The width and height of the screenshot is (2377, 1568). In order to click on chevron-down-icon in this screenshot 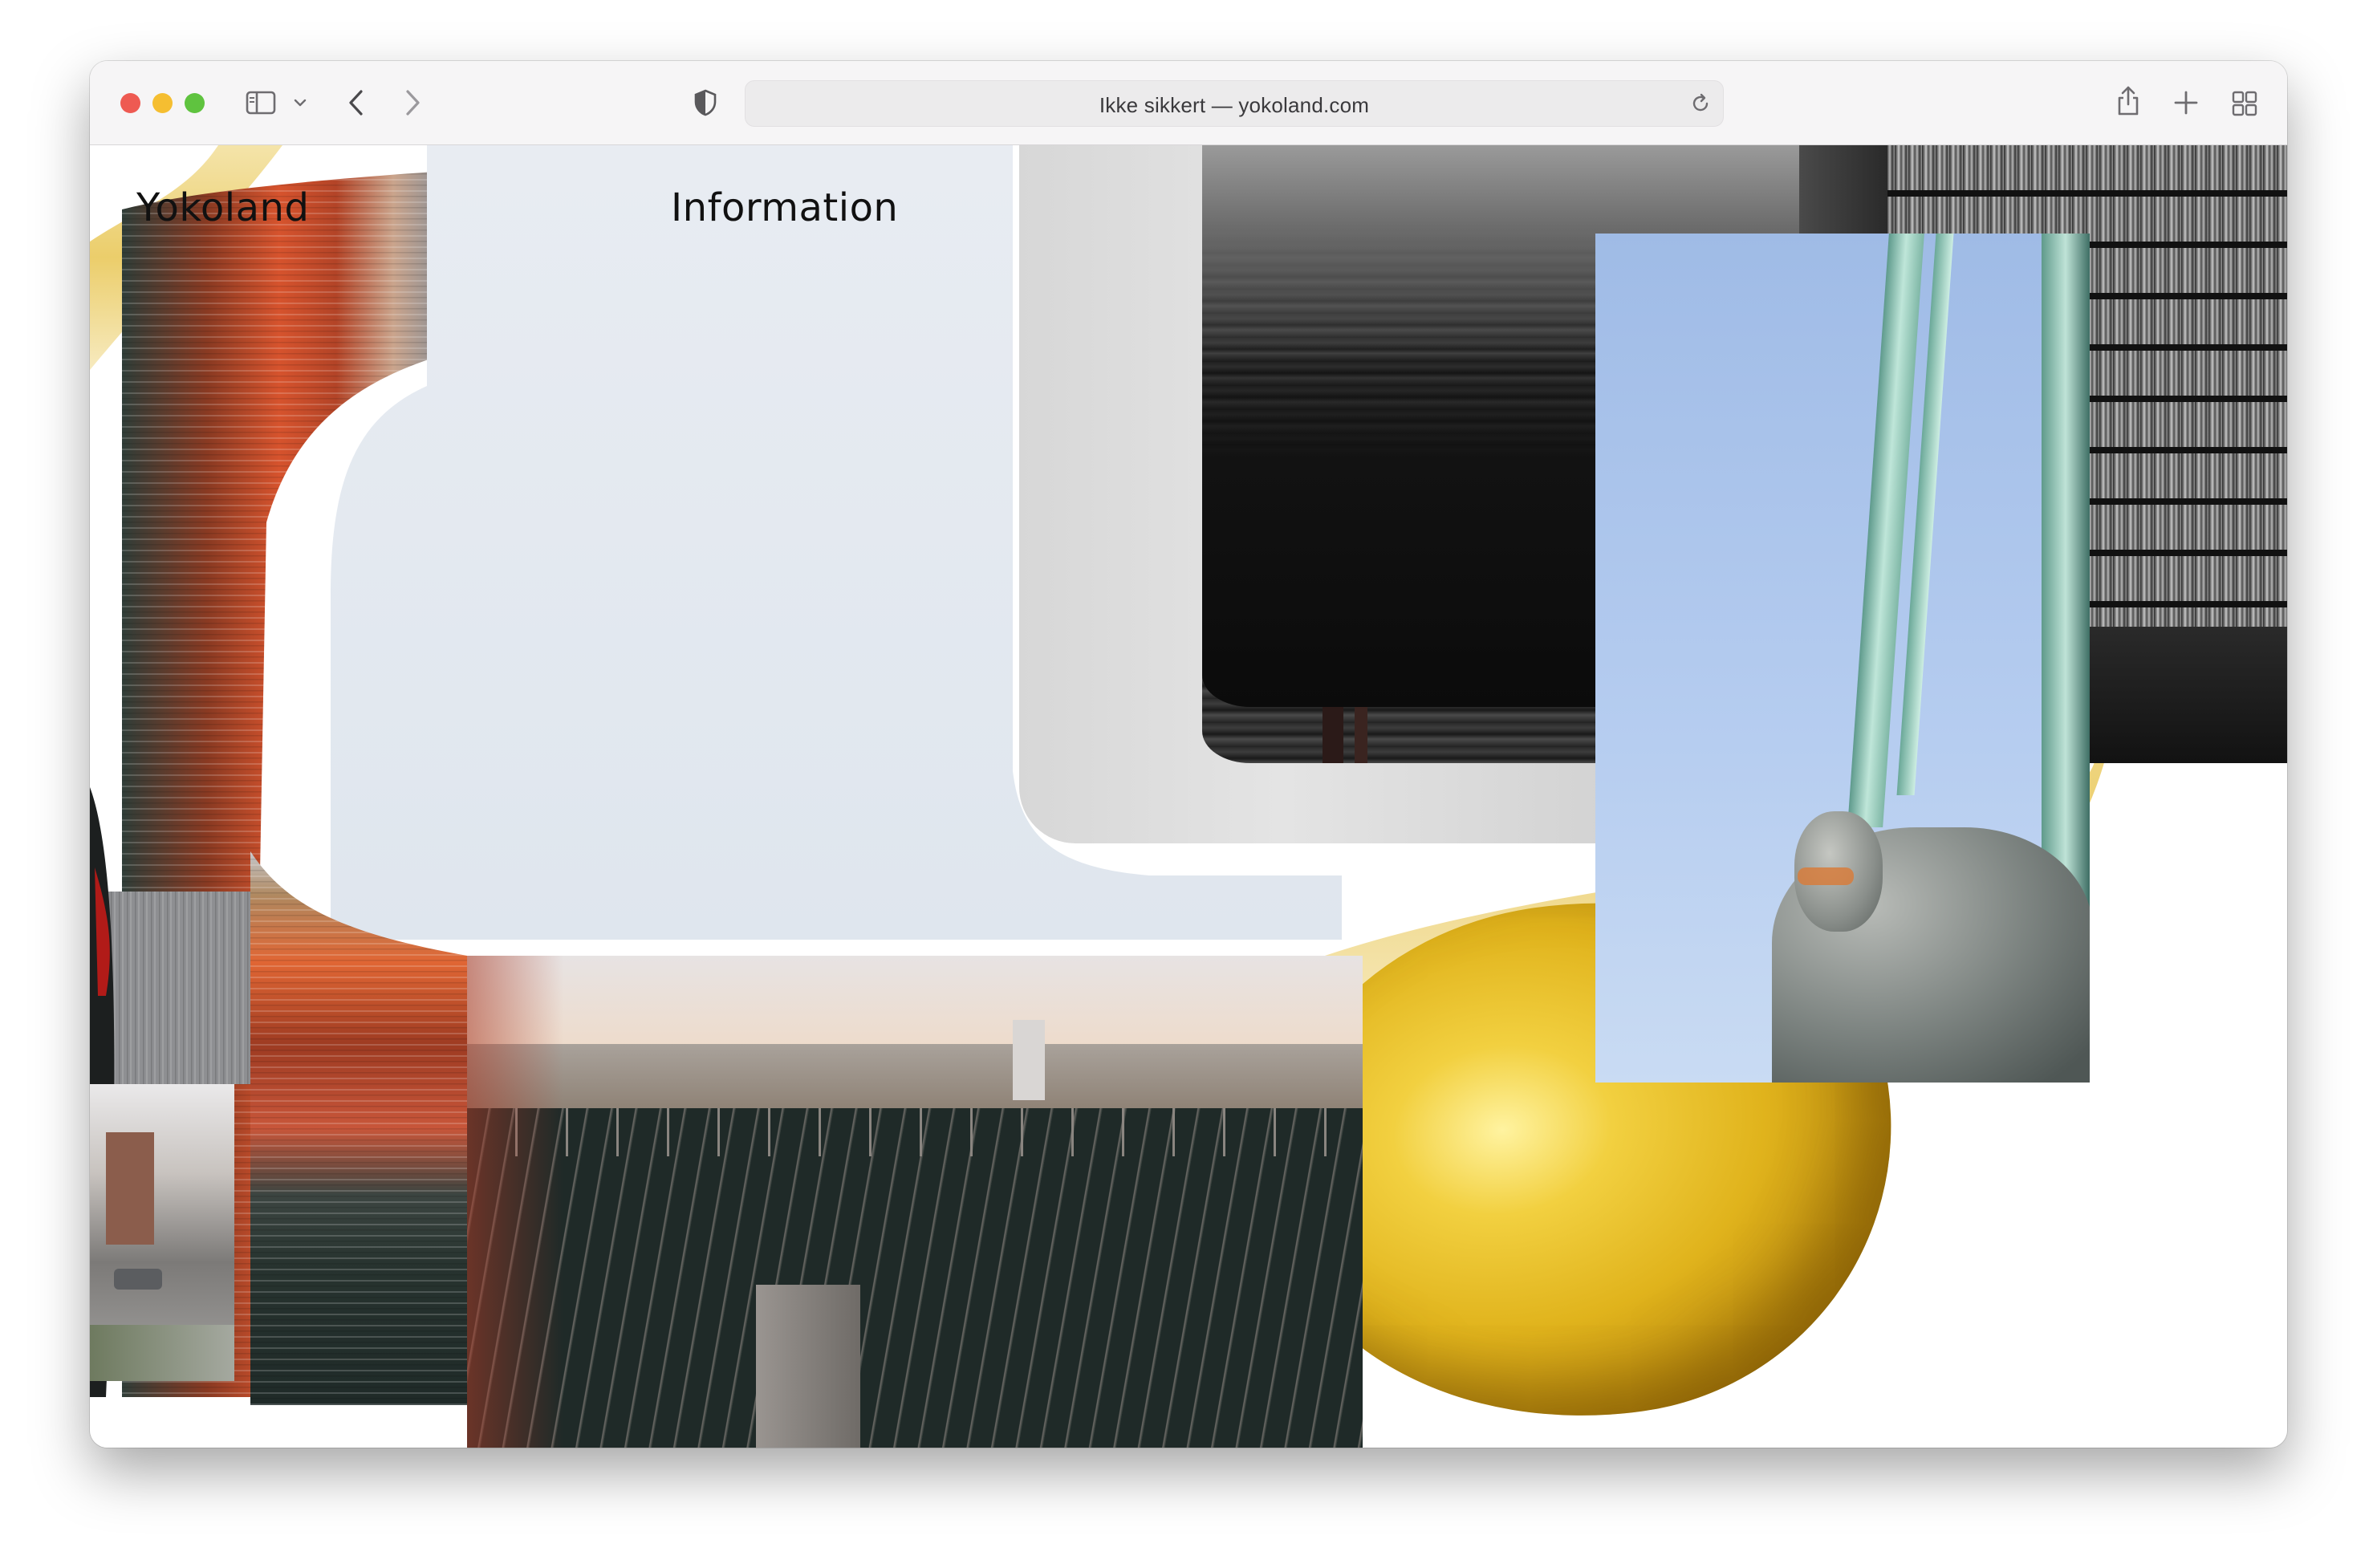, I will do `click(300, 103)`.